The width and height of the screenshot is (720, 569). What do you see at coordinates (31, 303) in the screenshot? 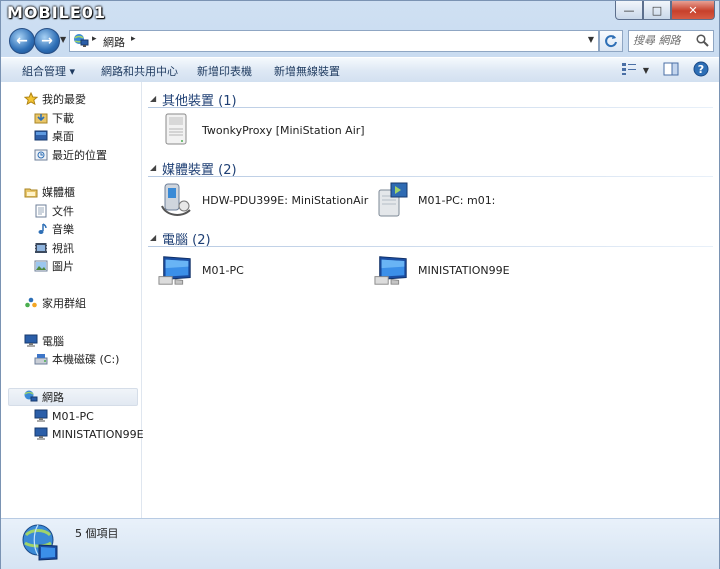
I see `homegroup-icon` at bounding box center [31, 303].